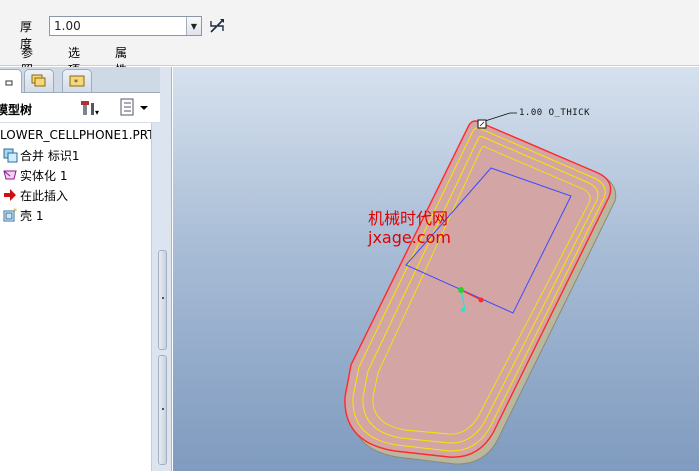  Describe the element at coordinates (409, 237) in the screenshot. I see `watermark-line-2: jxage.com` at that location.